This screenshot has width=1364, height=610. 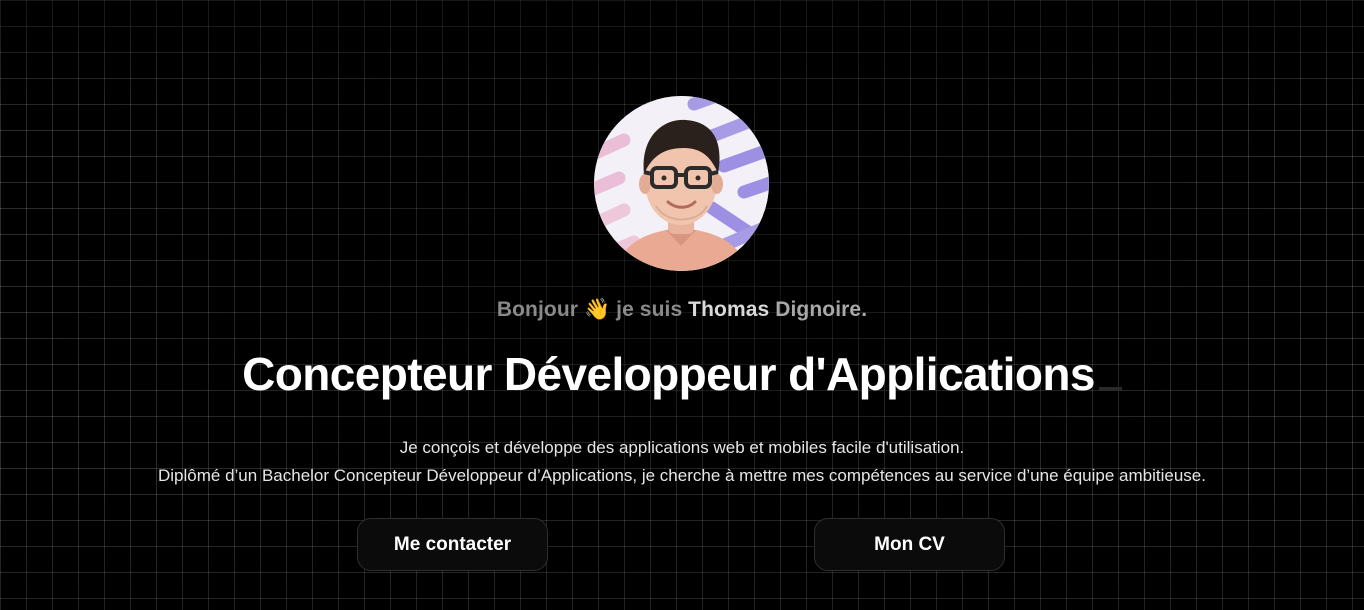 I want to click on cv-button: Mon CV, so click(x=909, y=544).